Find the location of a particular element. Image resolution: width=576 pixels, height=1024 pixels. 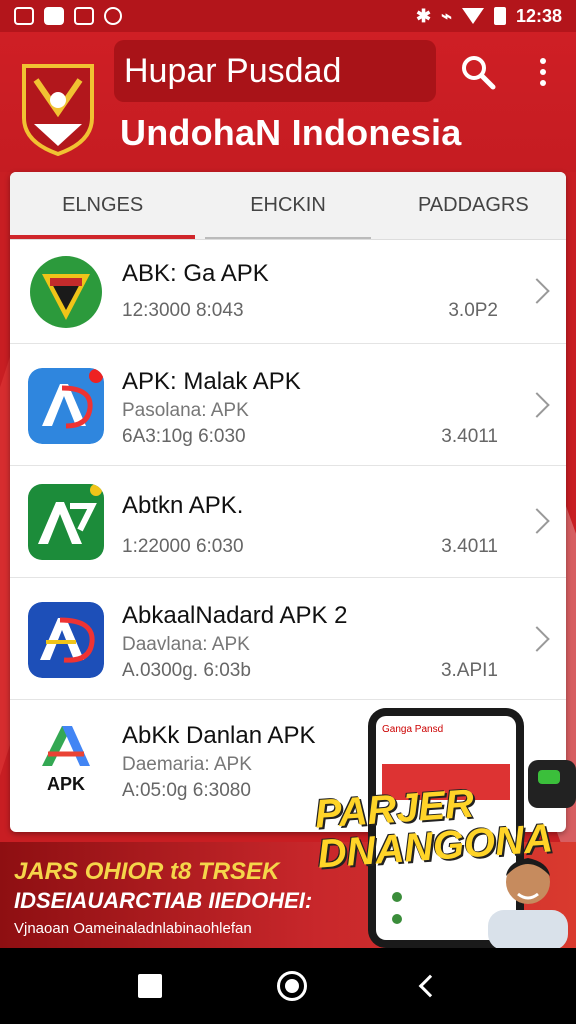

wifi-icon is located at coordinates (472, 16).